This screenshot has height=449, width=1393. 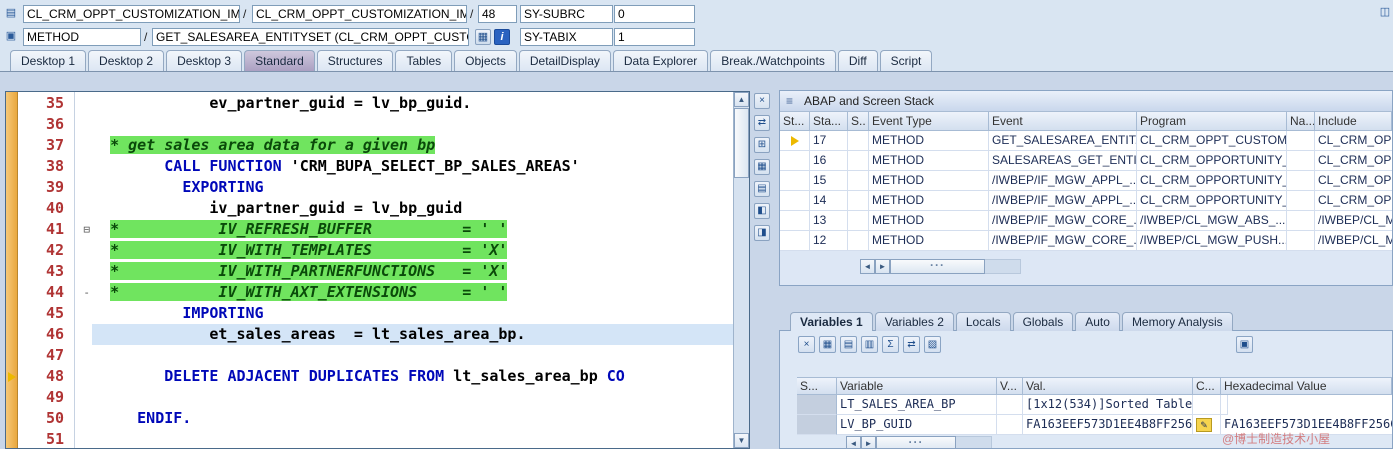 What do you see at coordinates (46, 376) in the screenshot?
I see `line-number: 48` at bounding box center [46, 376].